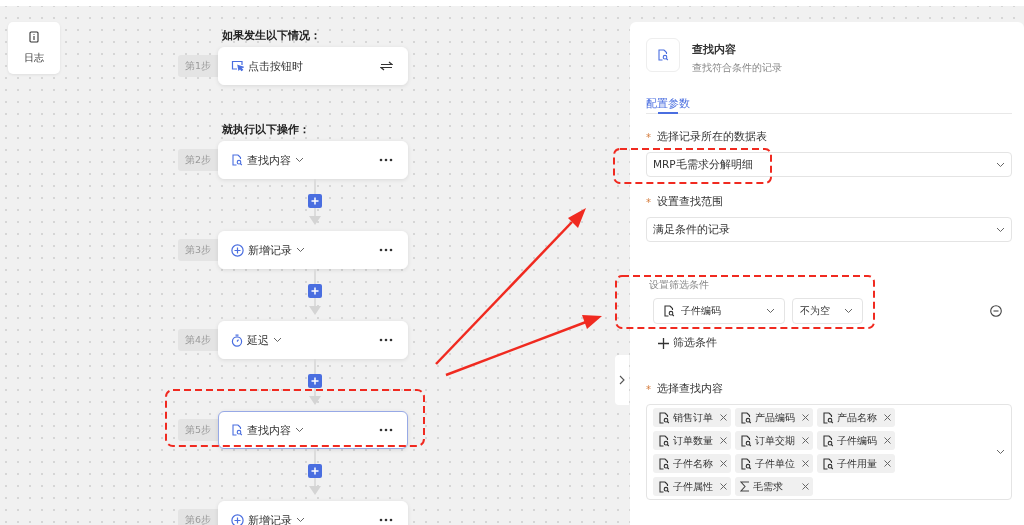 The image size is (1024, 525). Describe the element at coordinates (690, 202) in the screenshot. I see `field-label: 设置查找范围` at that location.